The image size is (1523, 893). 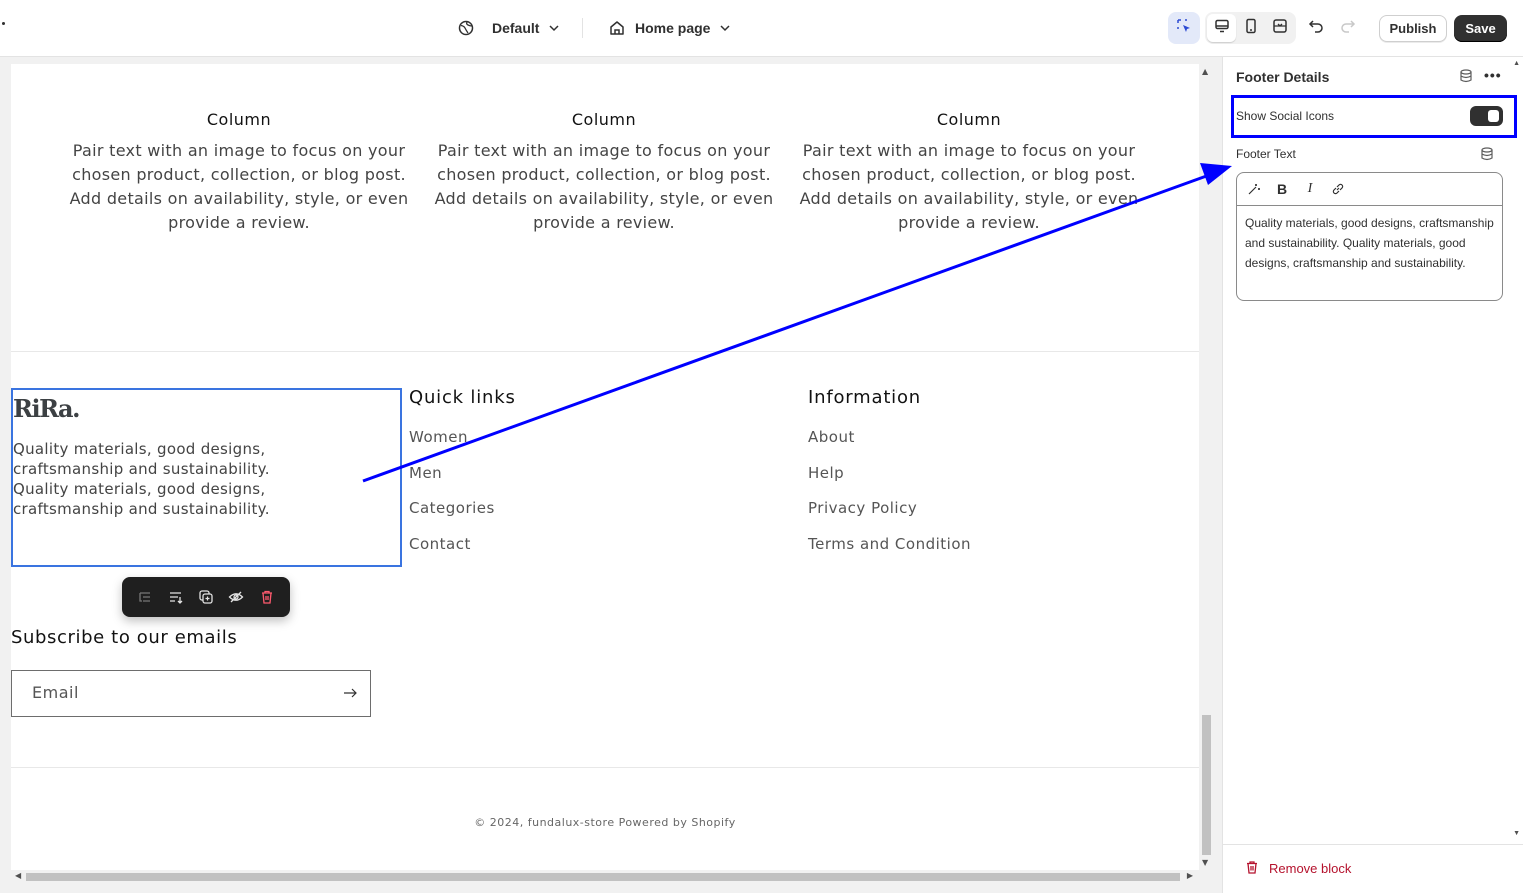 What do you see at coordinates (462, 397) in the screenshot?
I see `quick-links-heading: Quick links` at bounding box center [462, 397].